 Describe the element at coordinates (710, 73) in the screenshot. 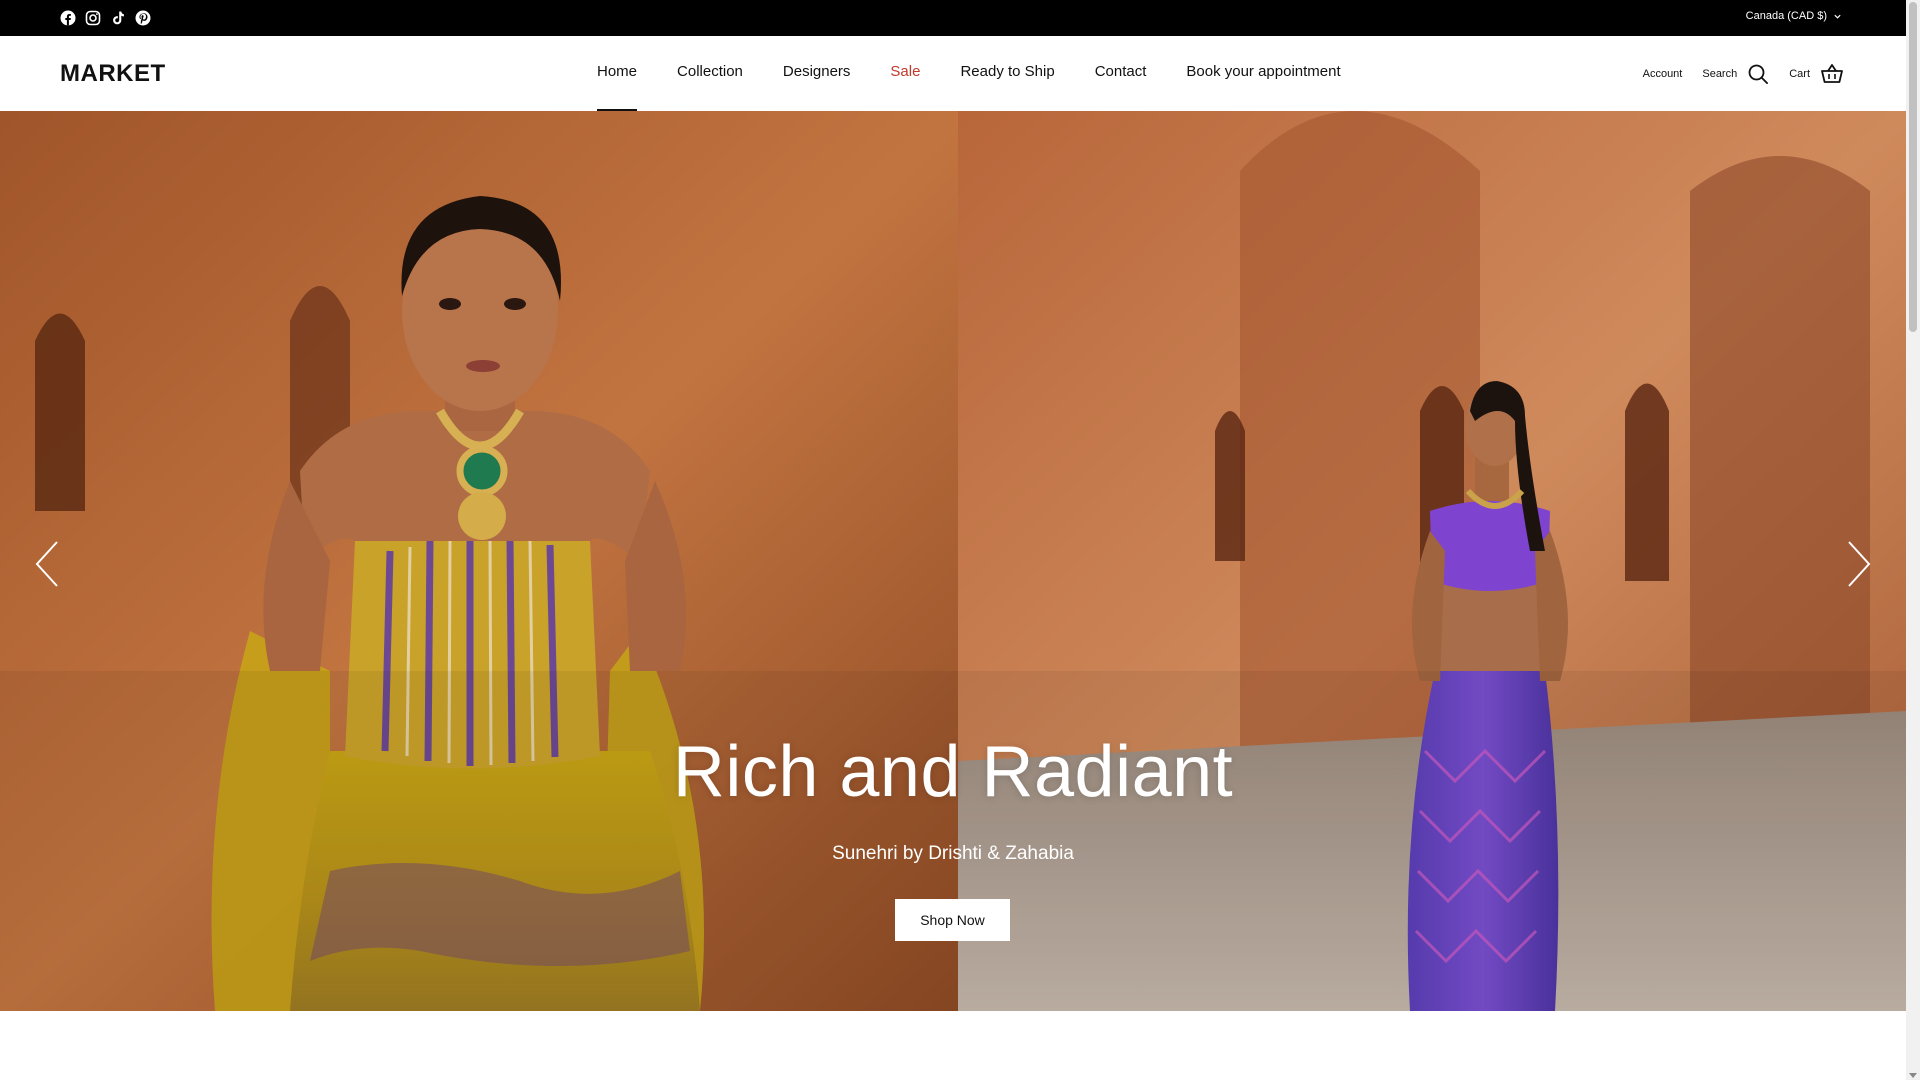

I see `nav-item-collection: Collection` at that location.